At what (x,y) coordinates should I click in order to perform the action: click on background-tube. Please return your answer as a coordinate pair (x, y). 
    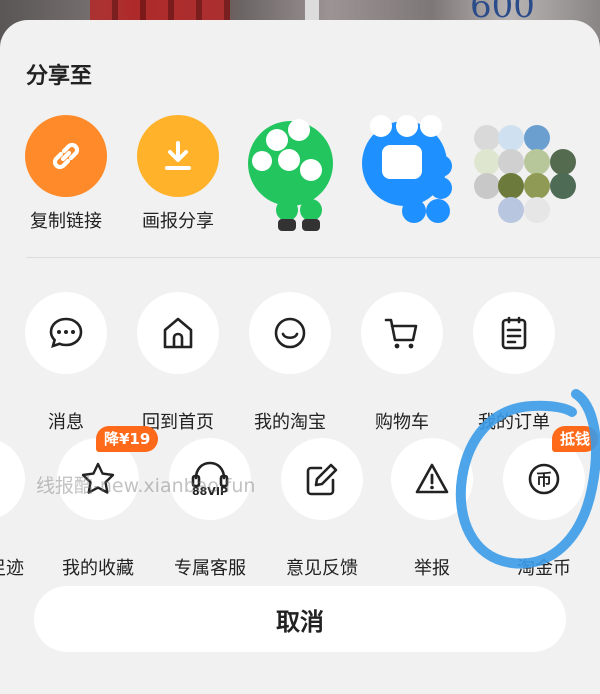
    Looking at the image, I should click on (312, 11).